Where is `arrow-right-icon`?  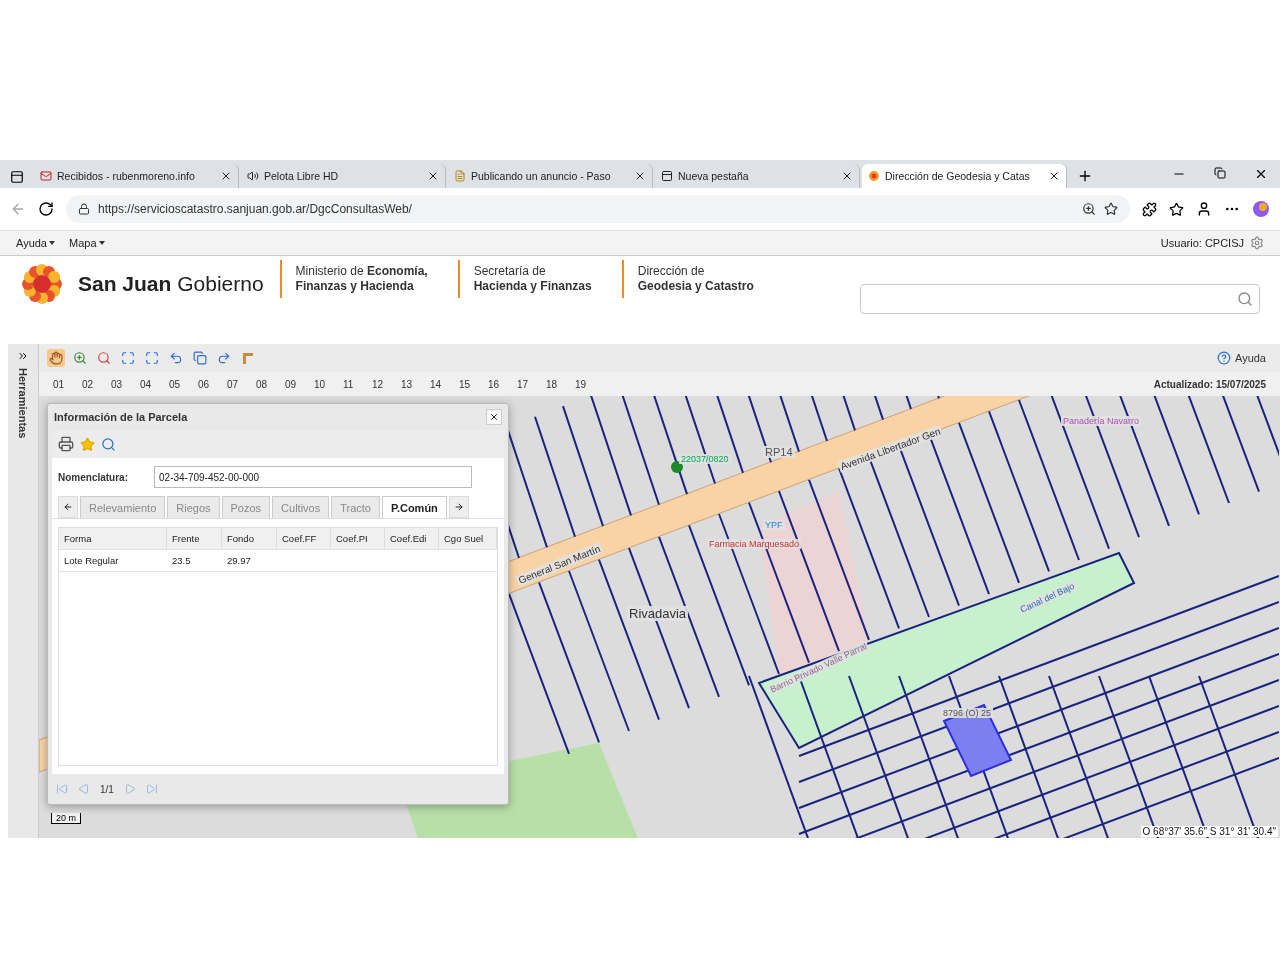 arrow-right-icon is located at coordinates (458, 507).